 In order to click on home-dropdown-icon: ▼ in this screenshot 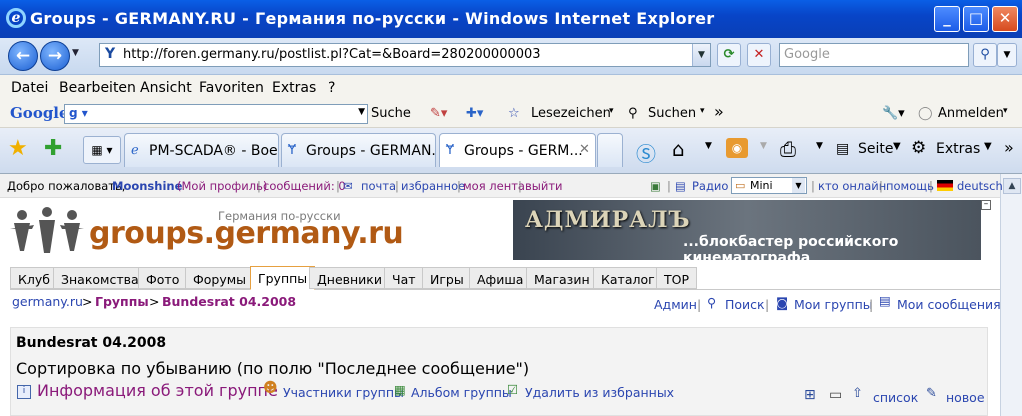, I will do `click(708, 146)`.